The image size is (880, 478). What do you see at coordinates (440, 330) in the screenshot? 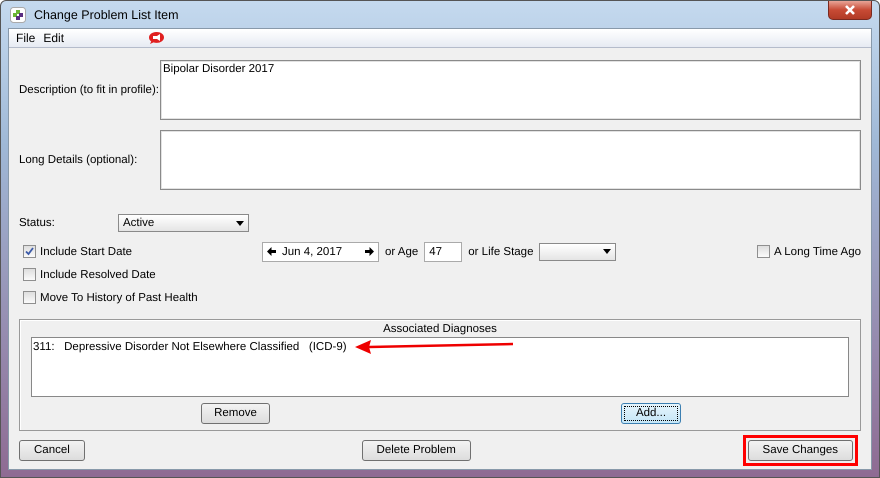
I see `panel-title: Associated Diagnoses` at bounding box center [440, 330].